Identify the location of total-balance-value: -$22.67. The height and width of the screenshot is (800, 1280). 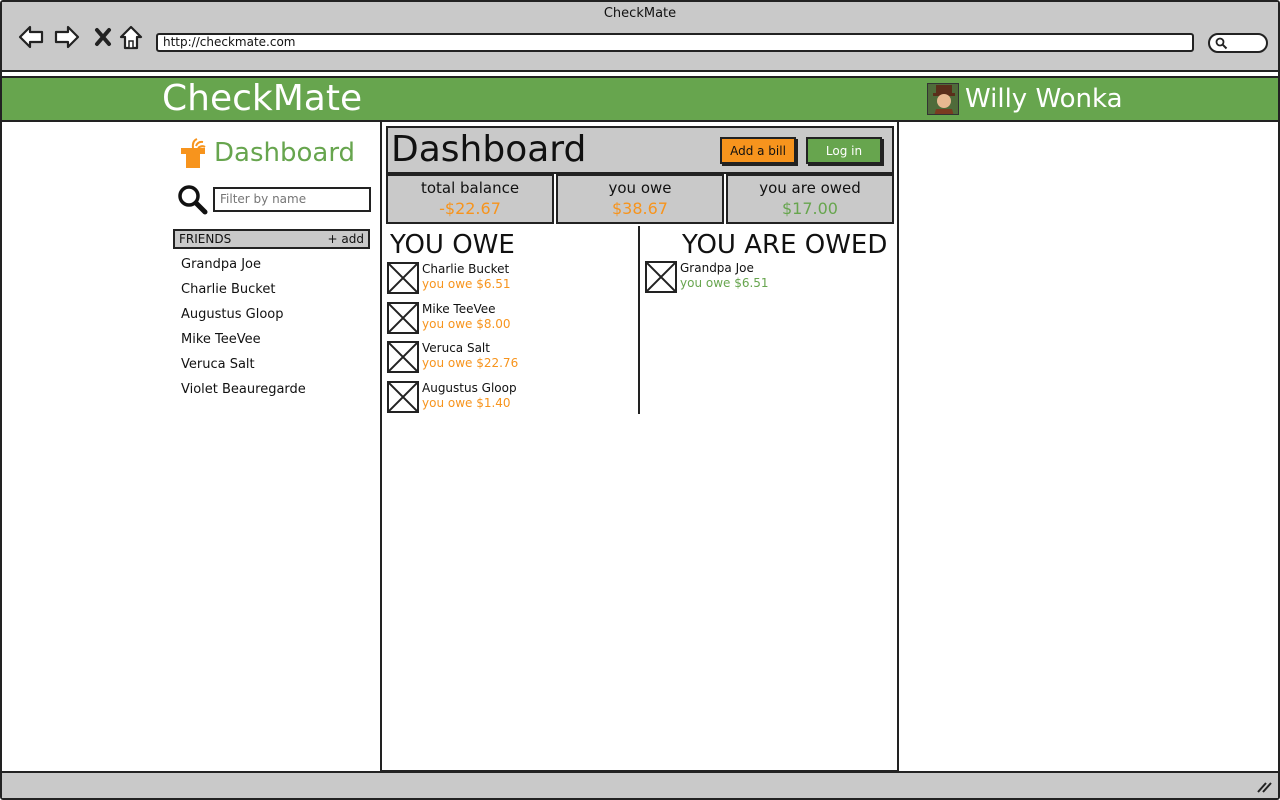
(470, 208).